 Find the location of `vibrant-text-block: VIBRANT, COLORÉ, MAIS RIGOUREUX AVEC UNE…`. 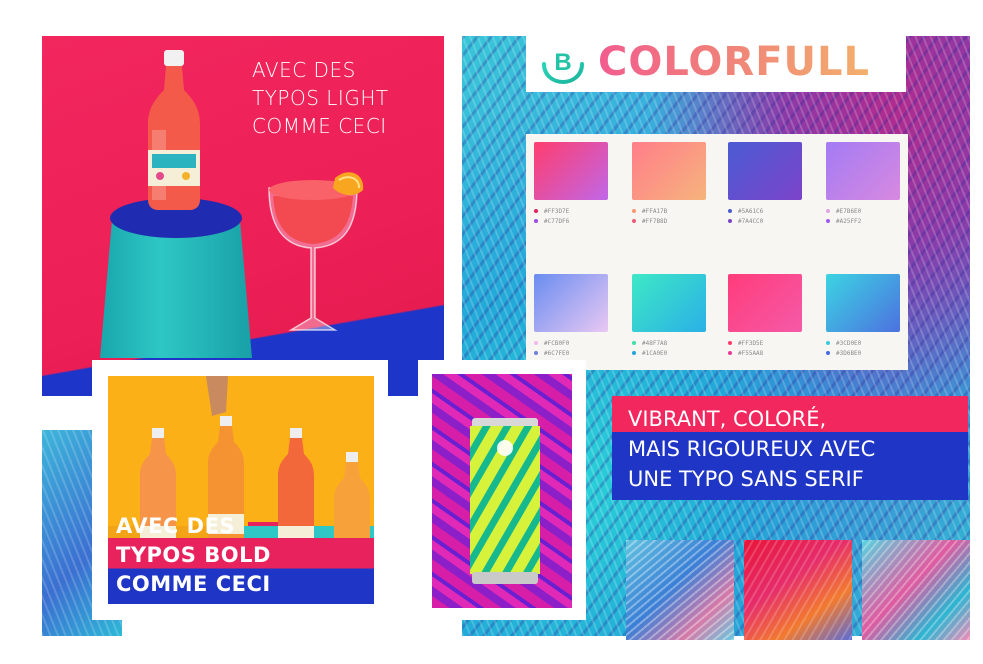

vibrant-text-block: VIBRANT, COLORÉ, MAIS RIGOUREUX AVEC UNE… is located at coordinates (788, 449).